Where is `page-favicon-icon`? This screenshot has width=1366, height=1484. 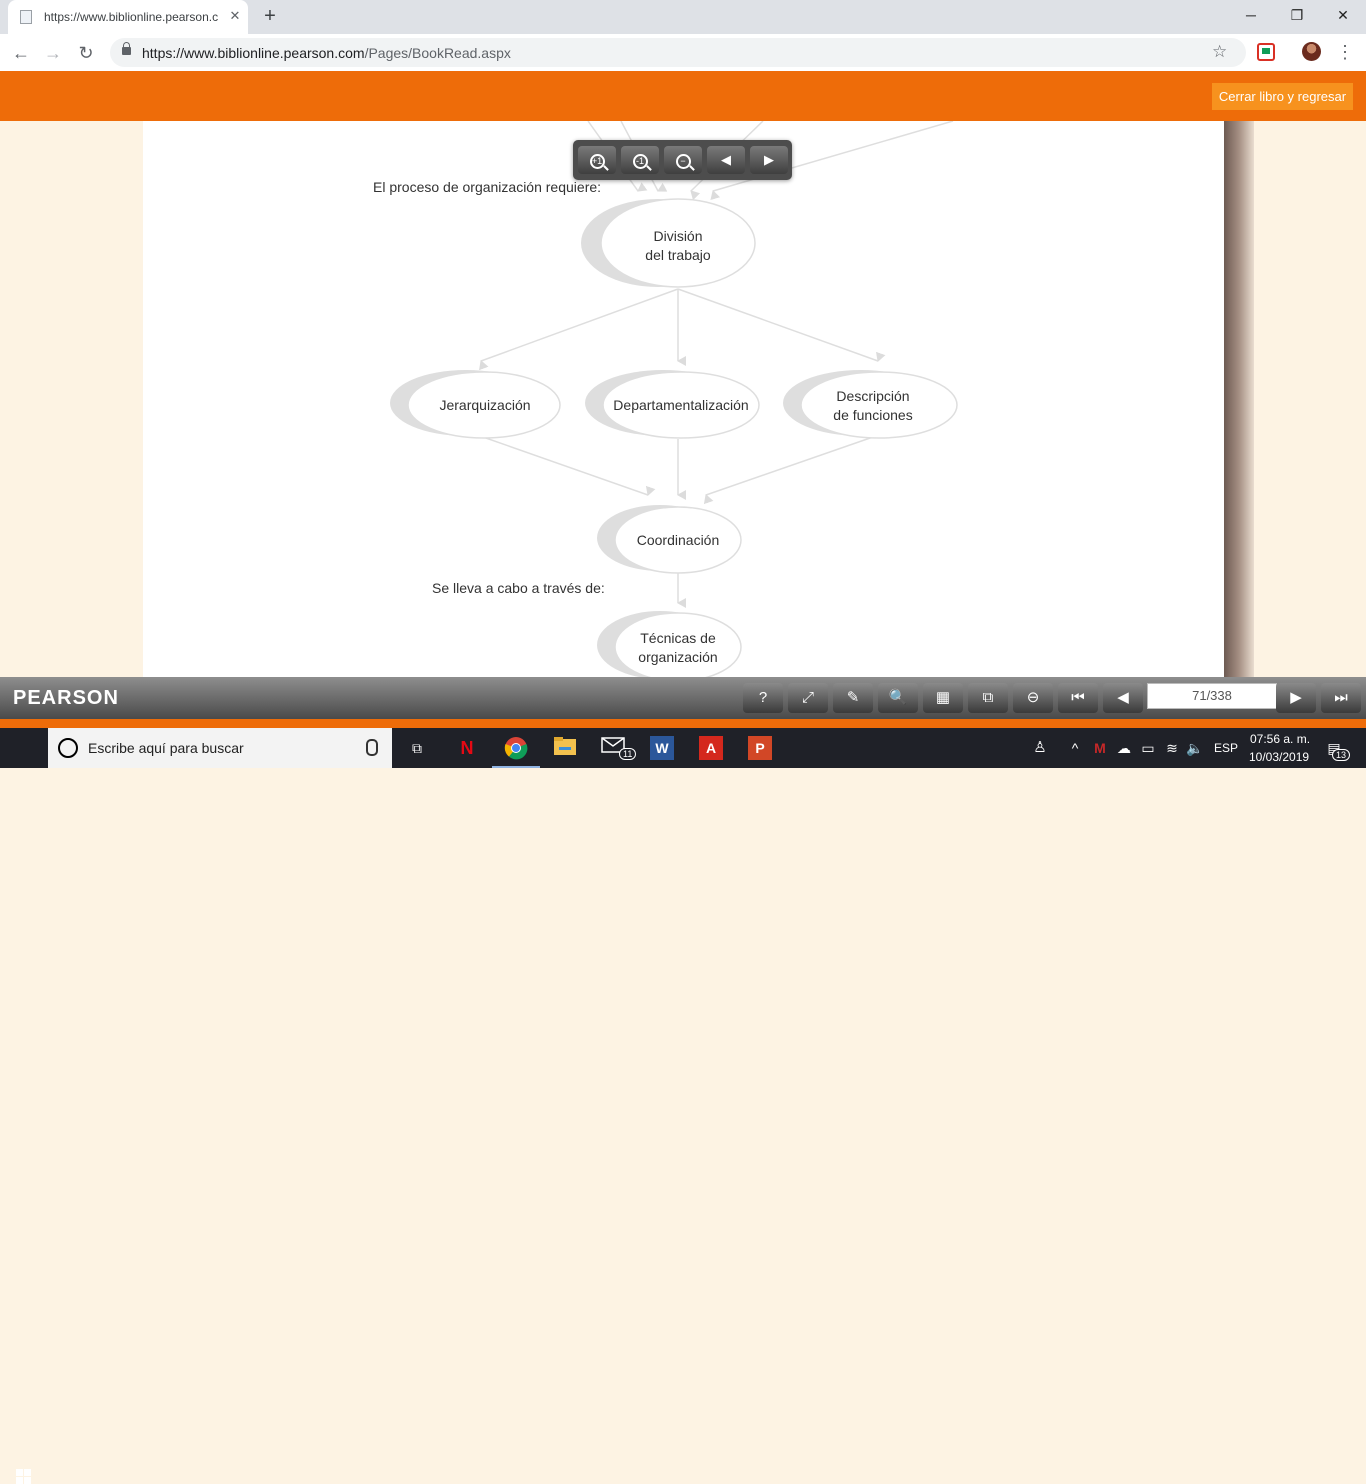
page-favicon-icon is located at coordinates (26, 17).